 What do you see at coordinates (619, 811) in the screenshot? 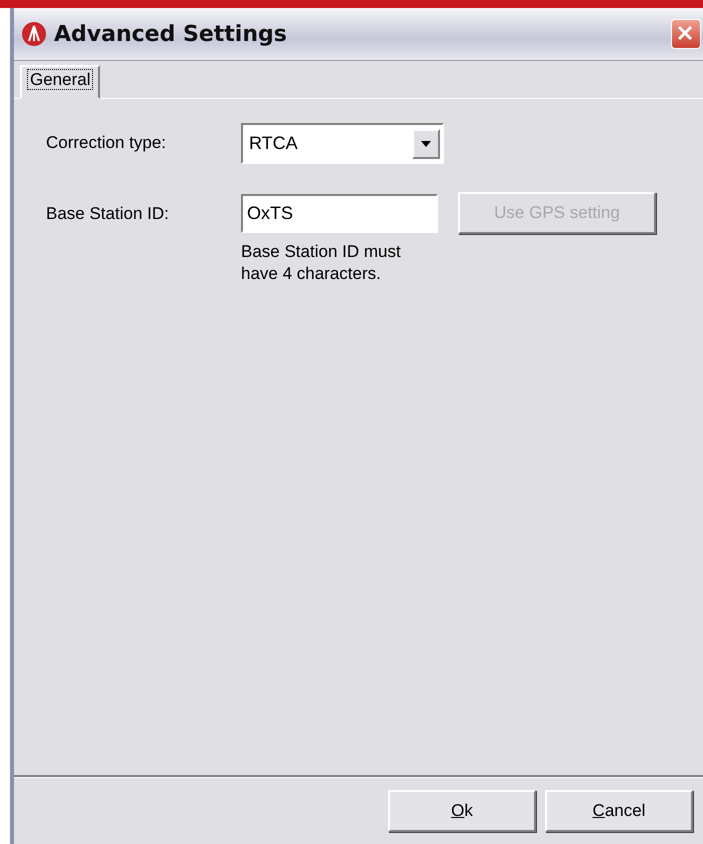
I see `cancel-button: Cancel` at bounding box center [619, 811].